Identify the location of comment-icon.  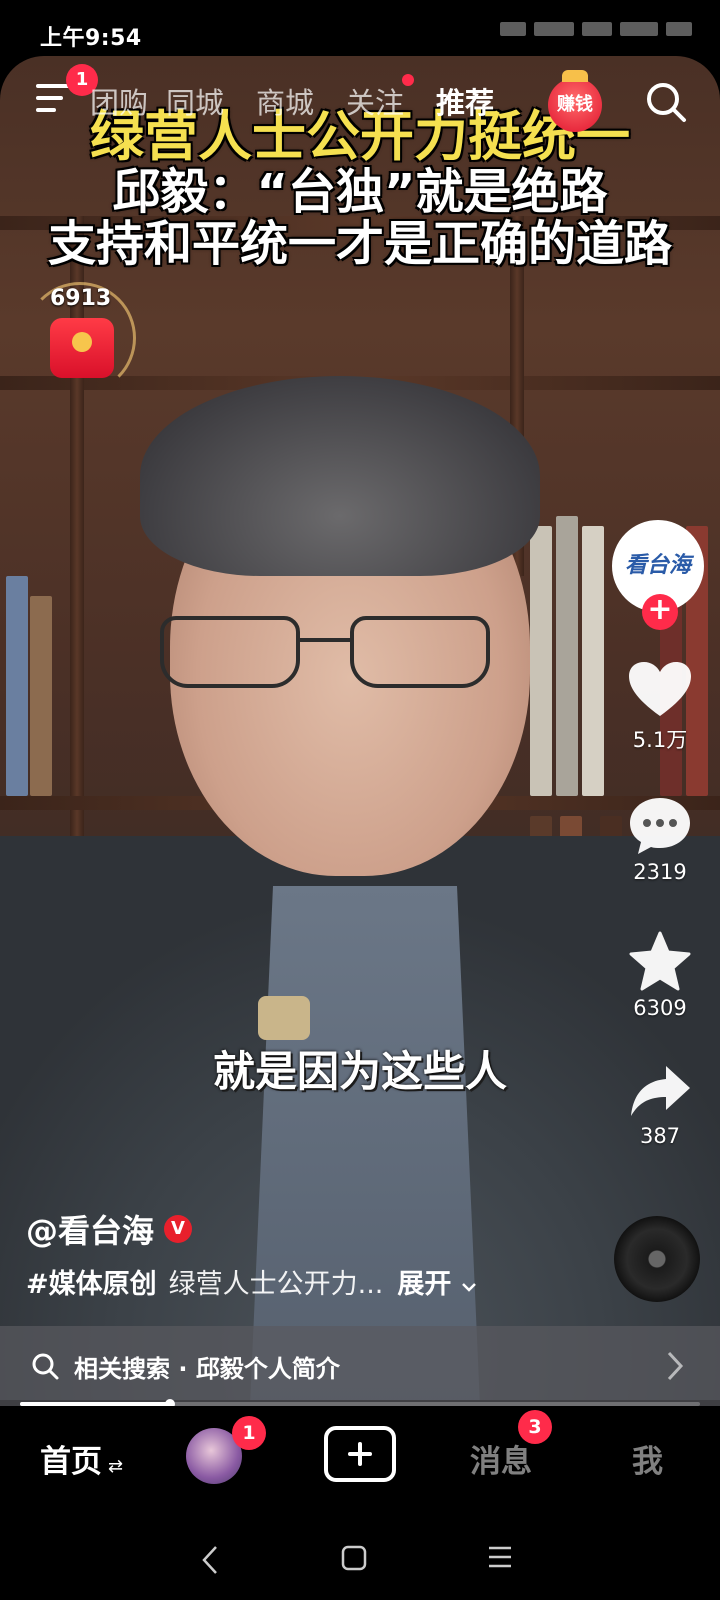
(660, 826).